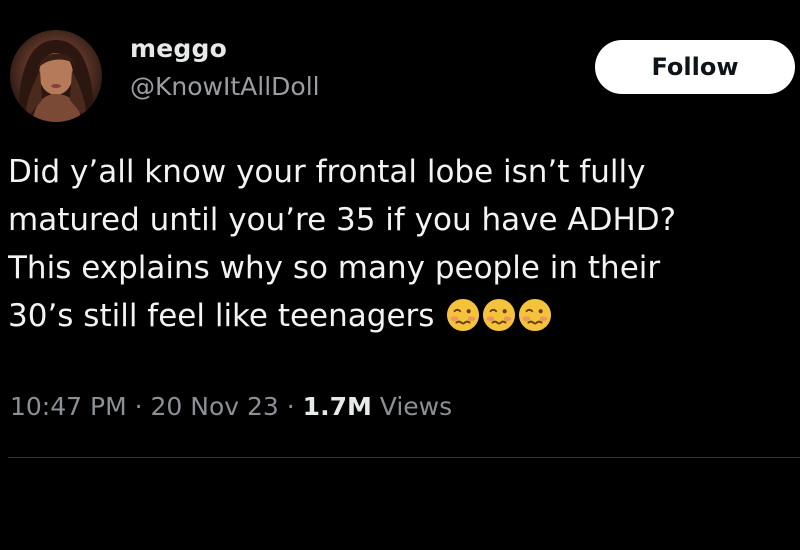 The image size is (800, 550). I want to click on emoji-row, so click(498, 316).